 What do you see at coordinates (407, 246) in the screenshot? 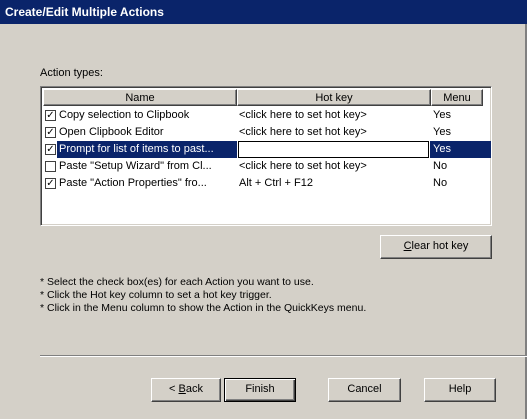
I see `clear-hotkey-mnemonic: C` at bounding box center [407, 246].